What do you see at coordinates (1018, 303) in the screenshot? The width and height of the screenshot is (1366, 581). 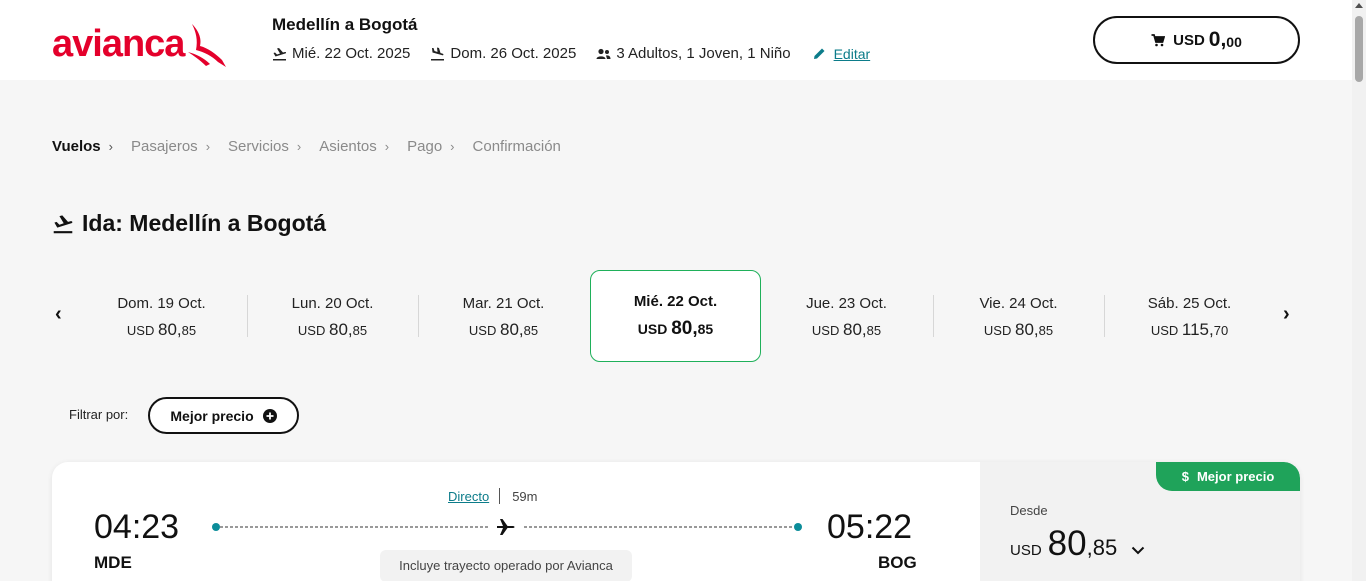 I see `date-option-day: Vie. 24 Oct.` at bounding box center [1018, 303].